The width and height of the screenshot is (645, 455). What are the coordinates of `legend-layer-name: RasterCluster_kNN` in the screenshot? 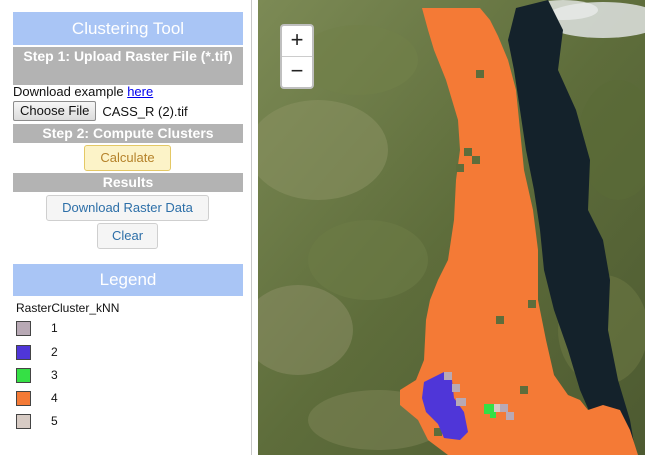 It's located at (68, 308).